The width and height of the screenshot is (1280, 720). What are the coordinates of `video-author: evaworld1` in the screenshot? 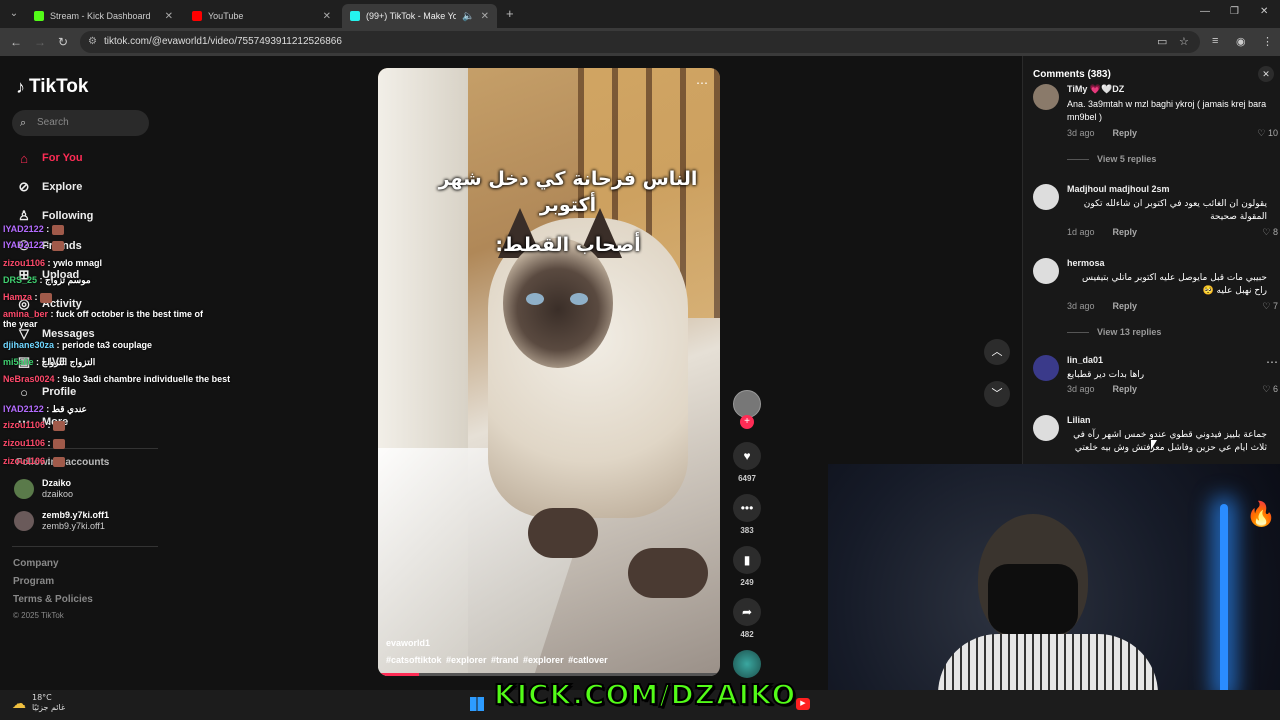 It's located at (408, 643).